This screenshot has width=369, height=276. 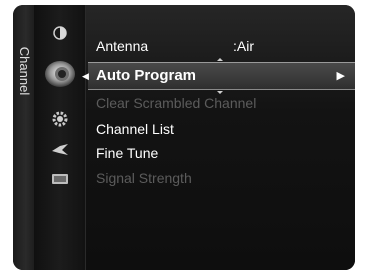 I want to click on menu-item-antenna: Antenna, so click(x=122, y=46).